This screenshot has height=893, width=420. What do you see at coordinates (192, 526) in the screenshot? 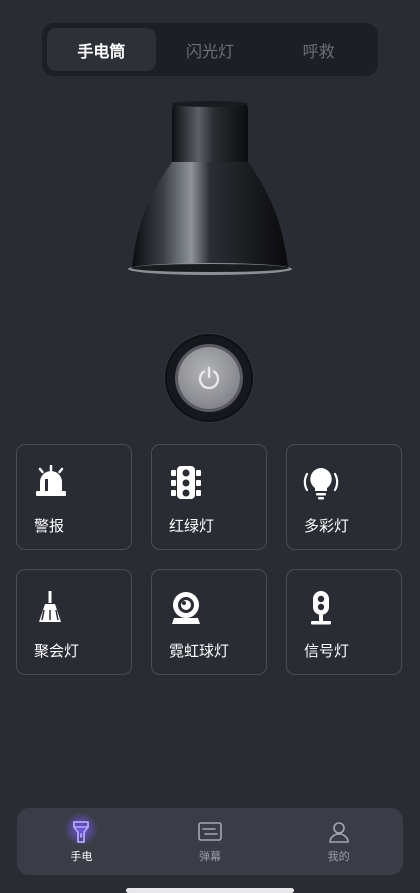
I see `mode-label: 红绿灯` at bounding box center [192, 526].